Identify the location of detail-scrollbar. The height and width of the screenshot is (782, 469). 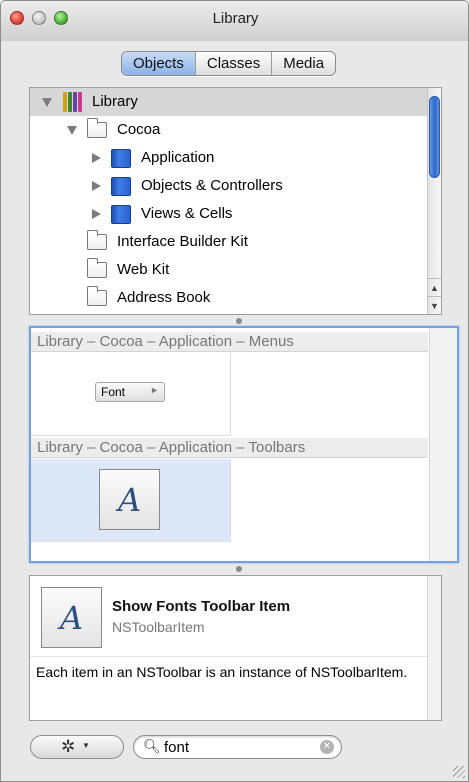
(434, 648).